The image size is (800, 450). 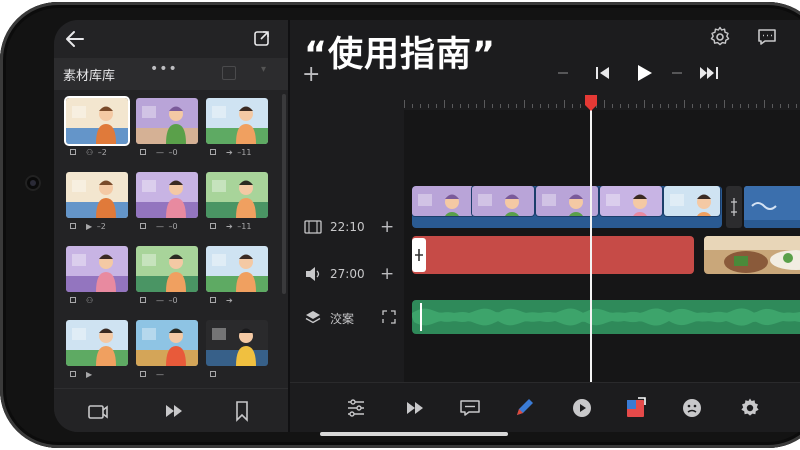 I want to click on clip-meta: ➔ –11, so click(x=240, y=228).